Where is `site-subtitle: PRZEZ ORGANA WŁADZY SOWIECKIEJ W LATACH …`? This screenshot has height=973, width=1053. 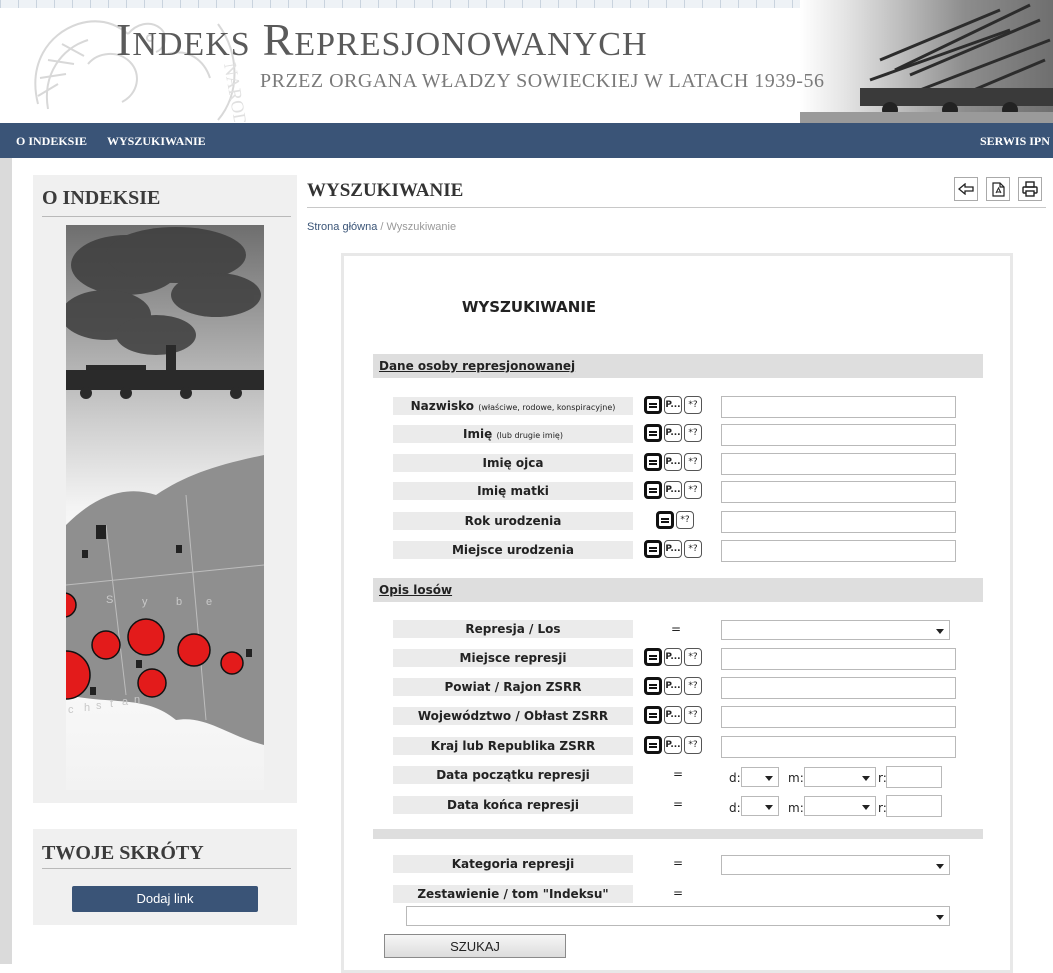 site-subtitle: PRZEZ ORGANA WŁADZY SOWIECKIEJ W LATACH … is located at coordinates (542, 81).